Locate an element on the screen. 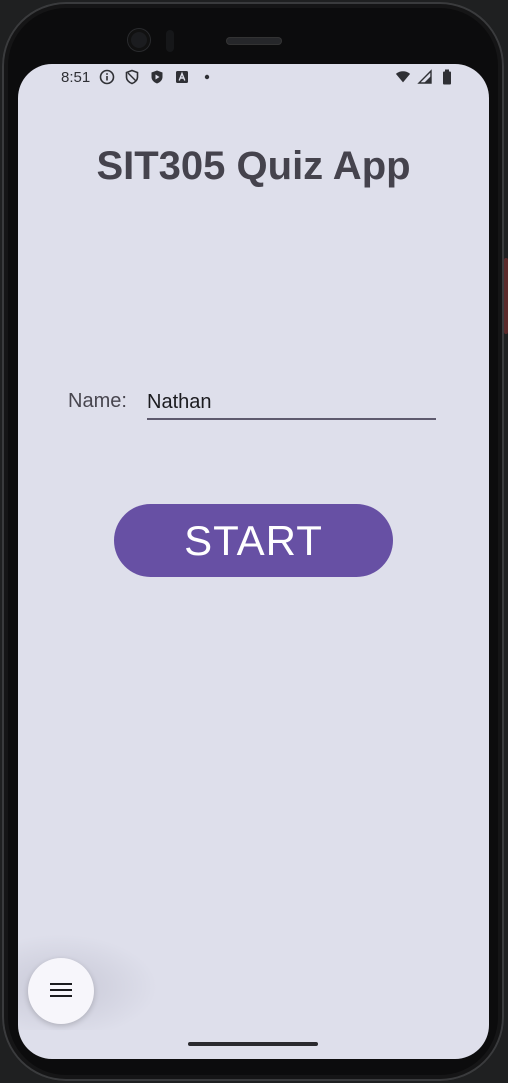  proximity-sensor is located at coordinates (170, 41).